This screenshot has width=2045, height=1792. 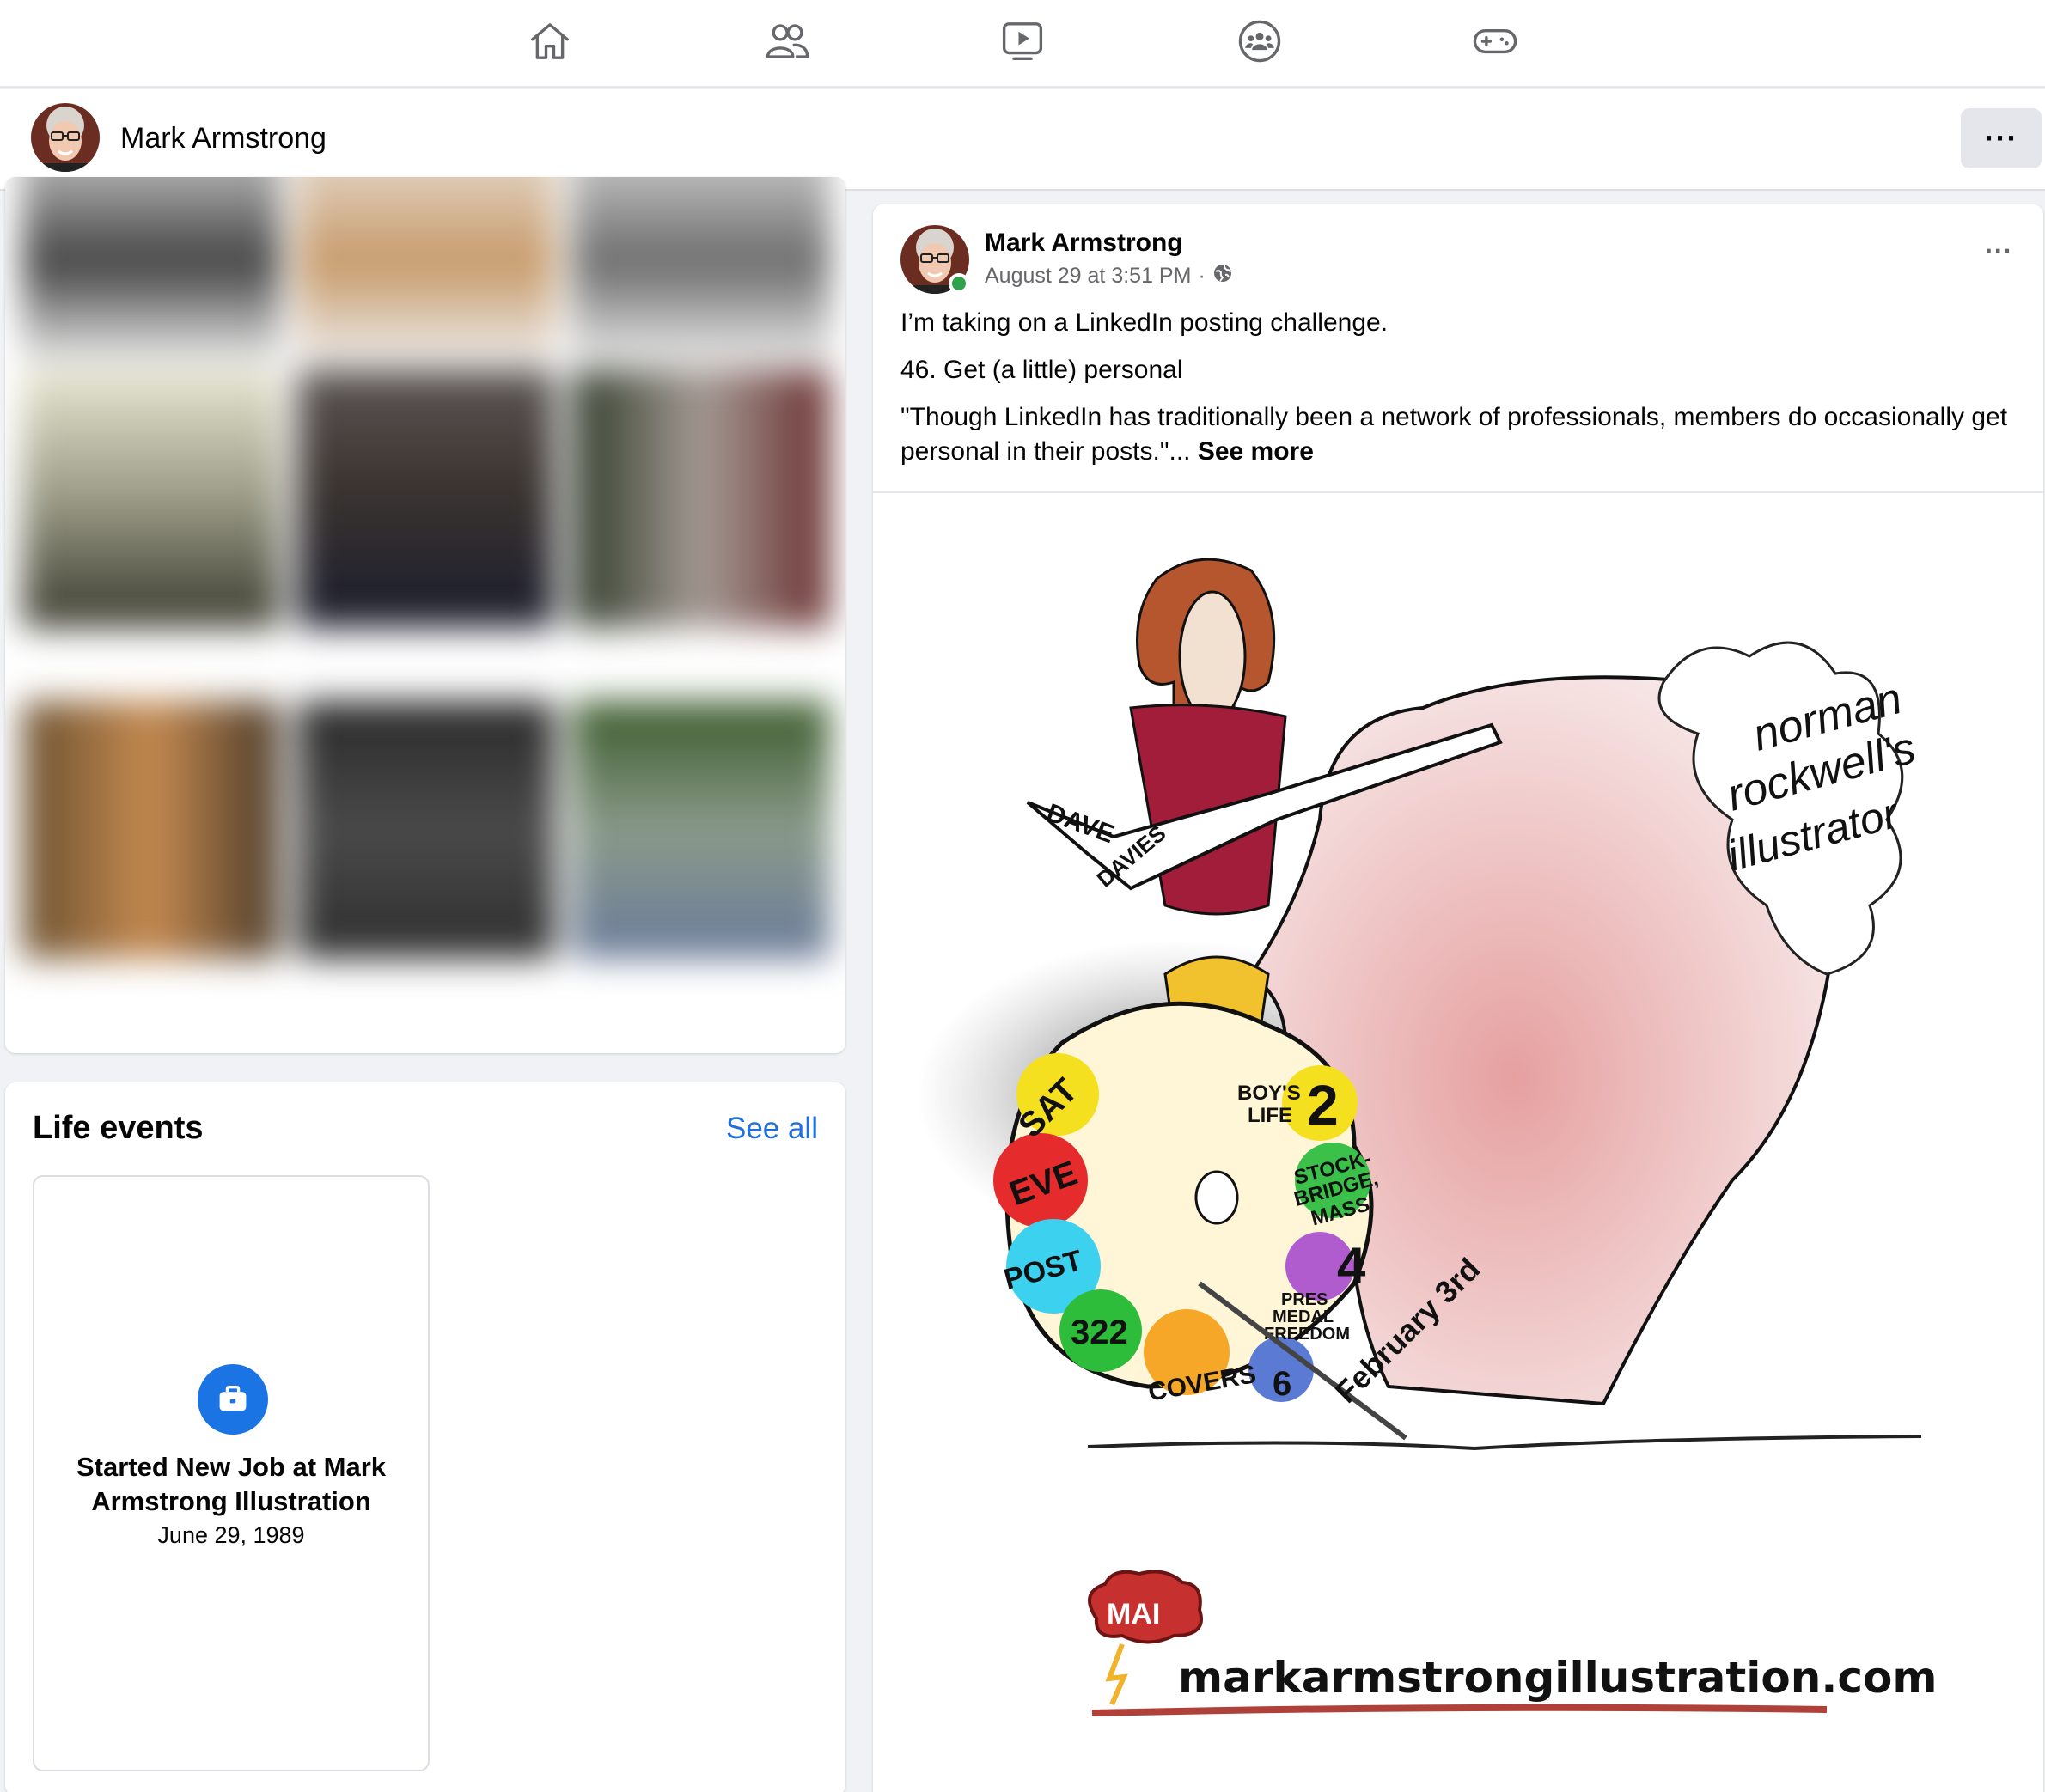 What do you see at coordinates (1495, 41) in the screenshot?
I see `gaming-icon` at bounding box center [1495, 41].